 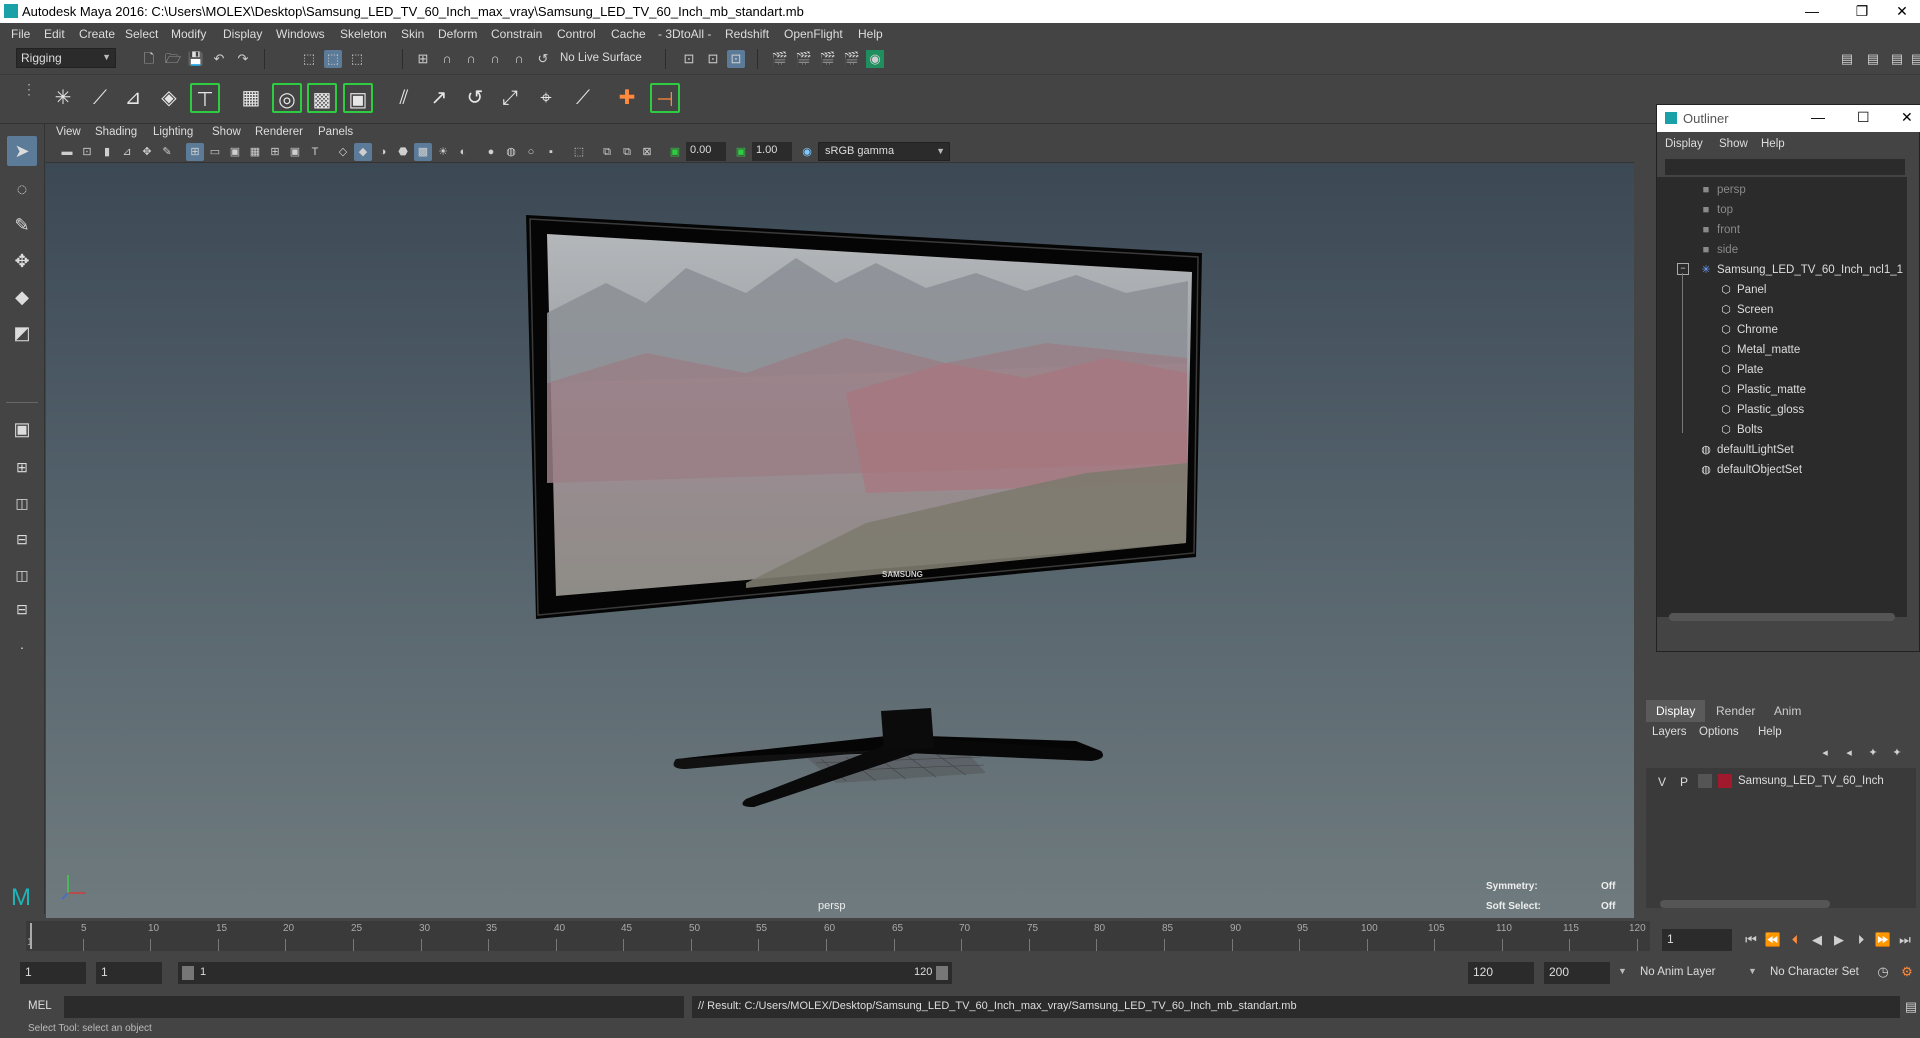 What do you see at coordinates (647, 152) in the screenshot?
I see `xray-components-icon: ⊠` at bounding box center [647, 152].